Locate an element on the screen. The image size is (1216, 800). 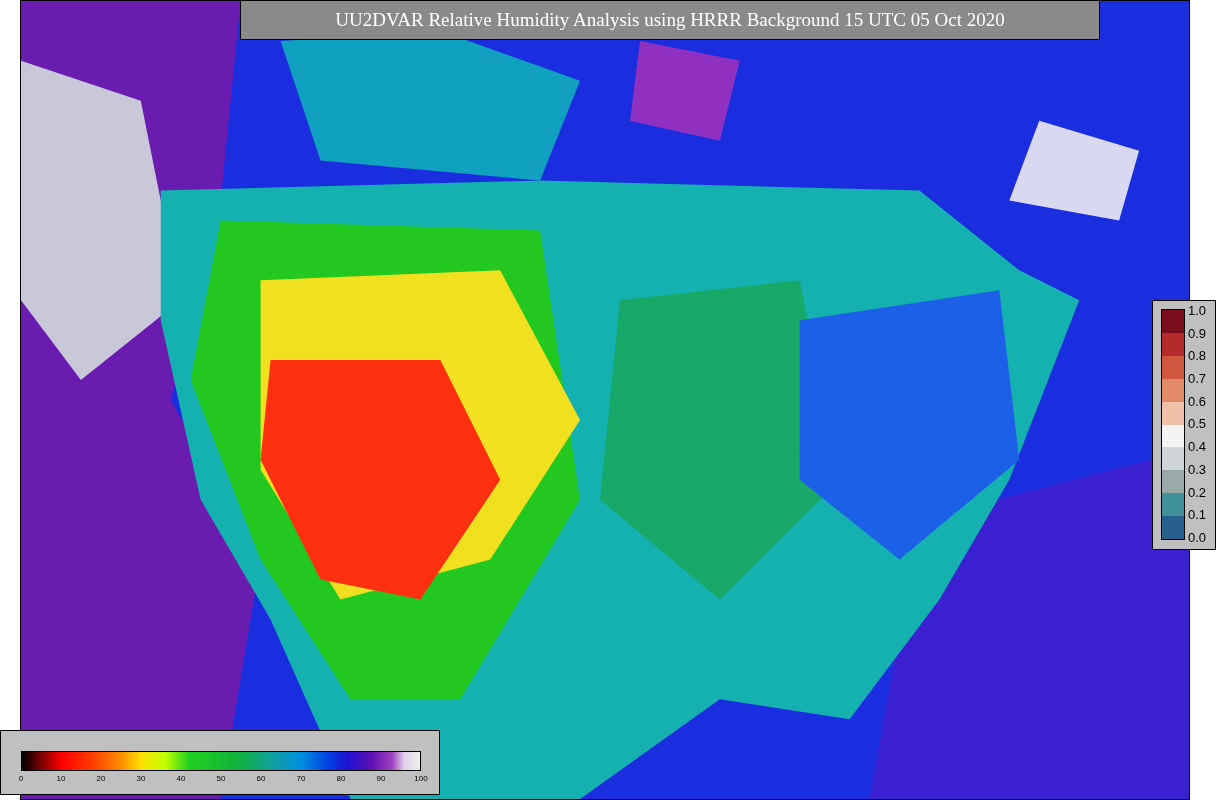
scale-label: 0.2 is located at coordinates (1197, 492).